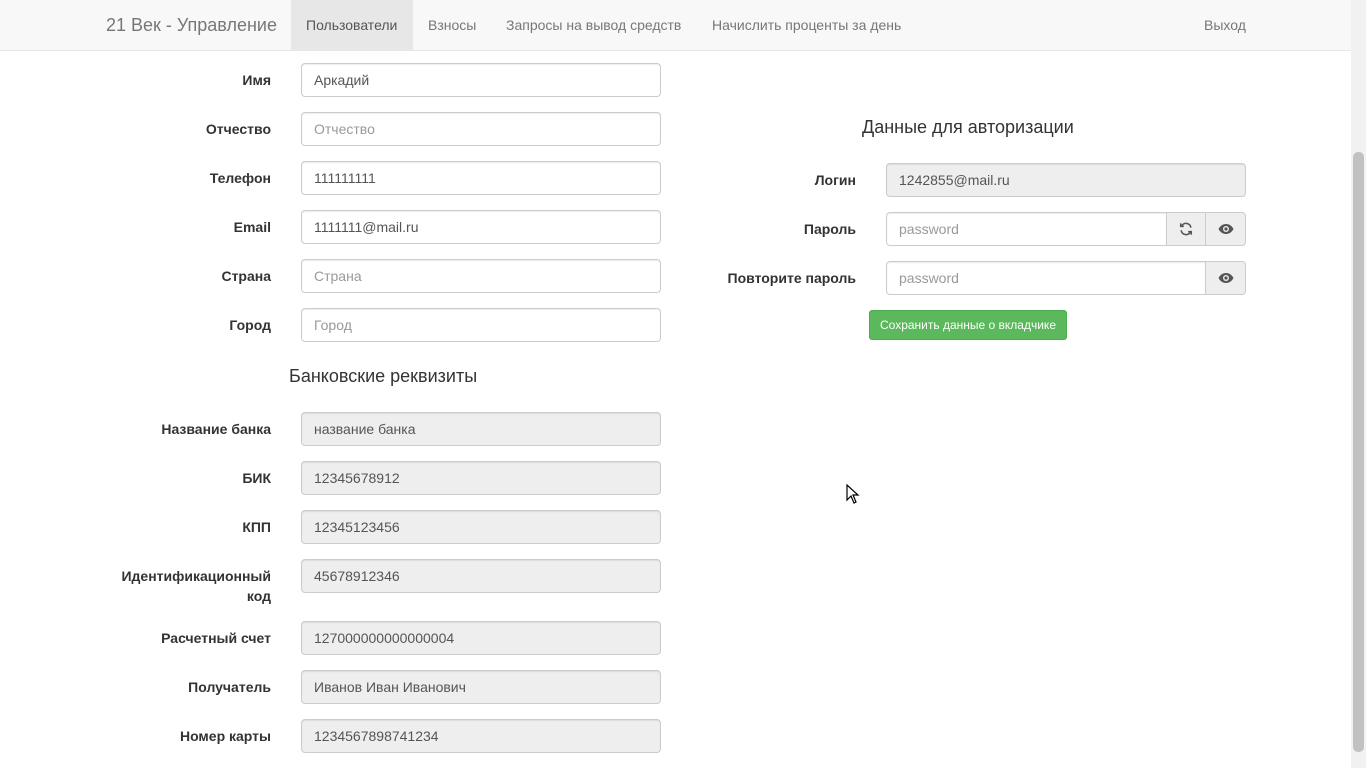 Image resolution: width=1366 pixels, height=768 pixels. Describe the element at coordinates (791, 278) in the screenshot. I see `password-repeat-label: Повторите пароль` at that location.